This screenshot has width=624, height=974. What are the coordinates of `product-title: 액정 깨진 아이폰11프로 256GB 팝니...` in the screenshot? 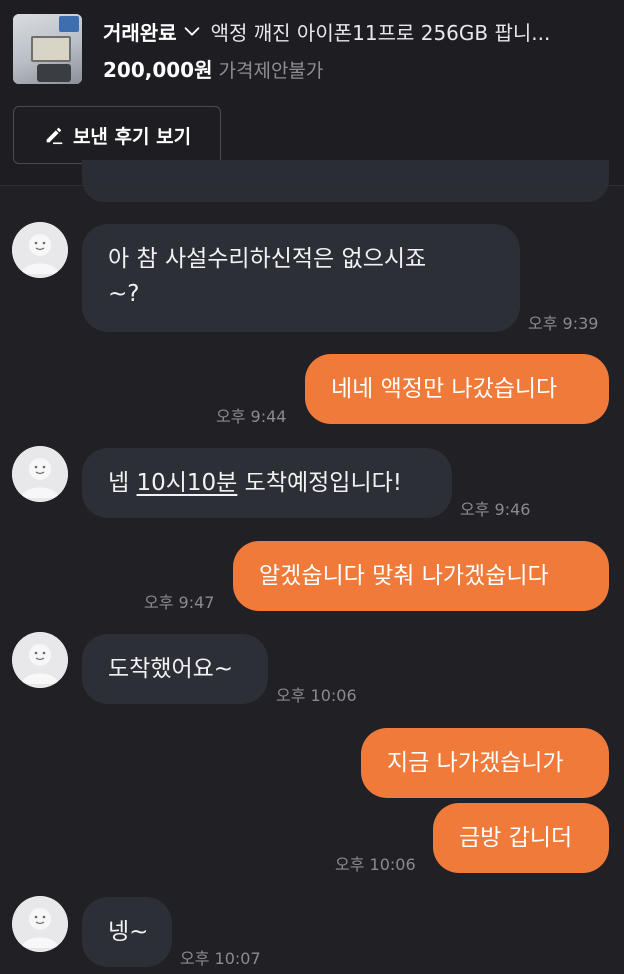 It's located at (380, 32).